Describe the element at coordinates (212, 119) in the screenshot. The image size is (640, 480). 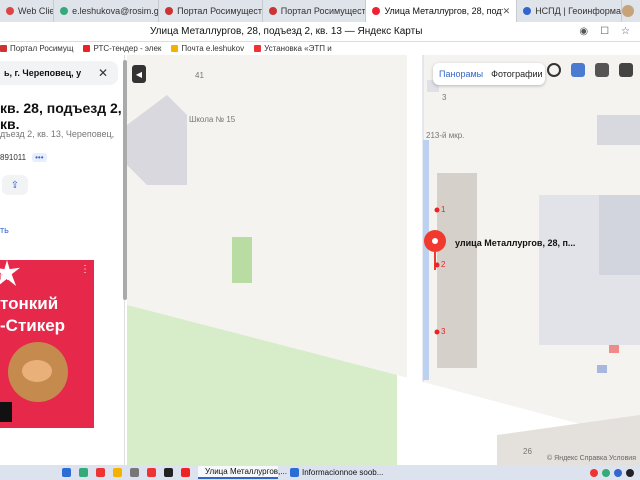
I see `label-school: Школа № 15` at that location.